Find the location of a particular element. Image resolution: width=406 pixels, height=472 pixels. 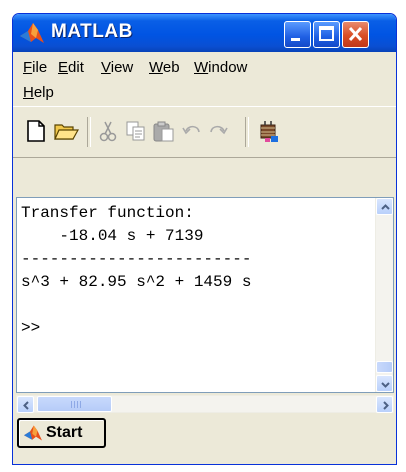

thumb-grip is located at coordinates (76, 404).